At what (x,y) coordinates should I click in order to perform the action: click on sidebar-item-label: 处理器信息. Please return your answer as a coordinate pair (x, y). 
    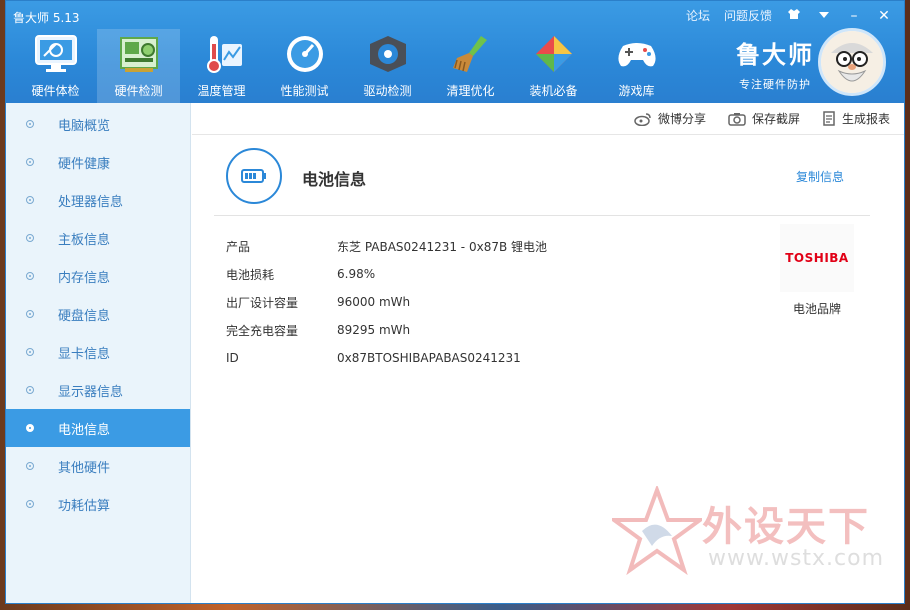
    Looking at the image, I should click on (91, 202).